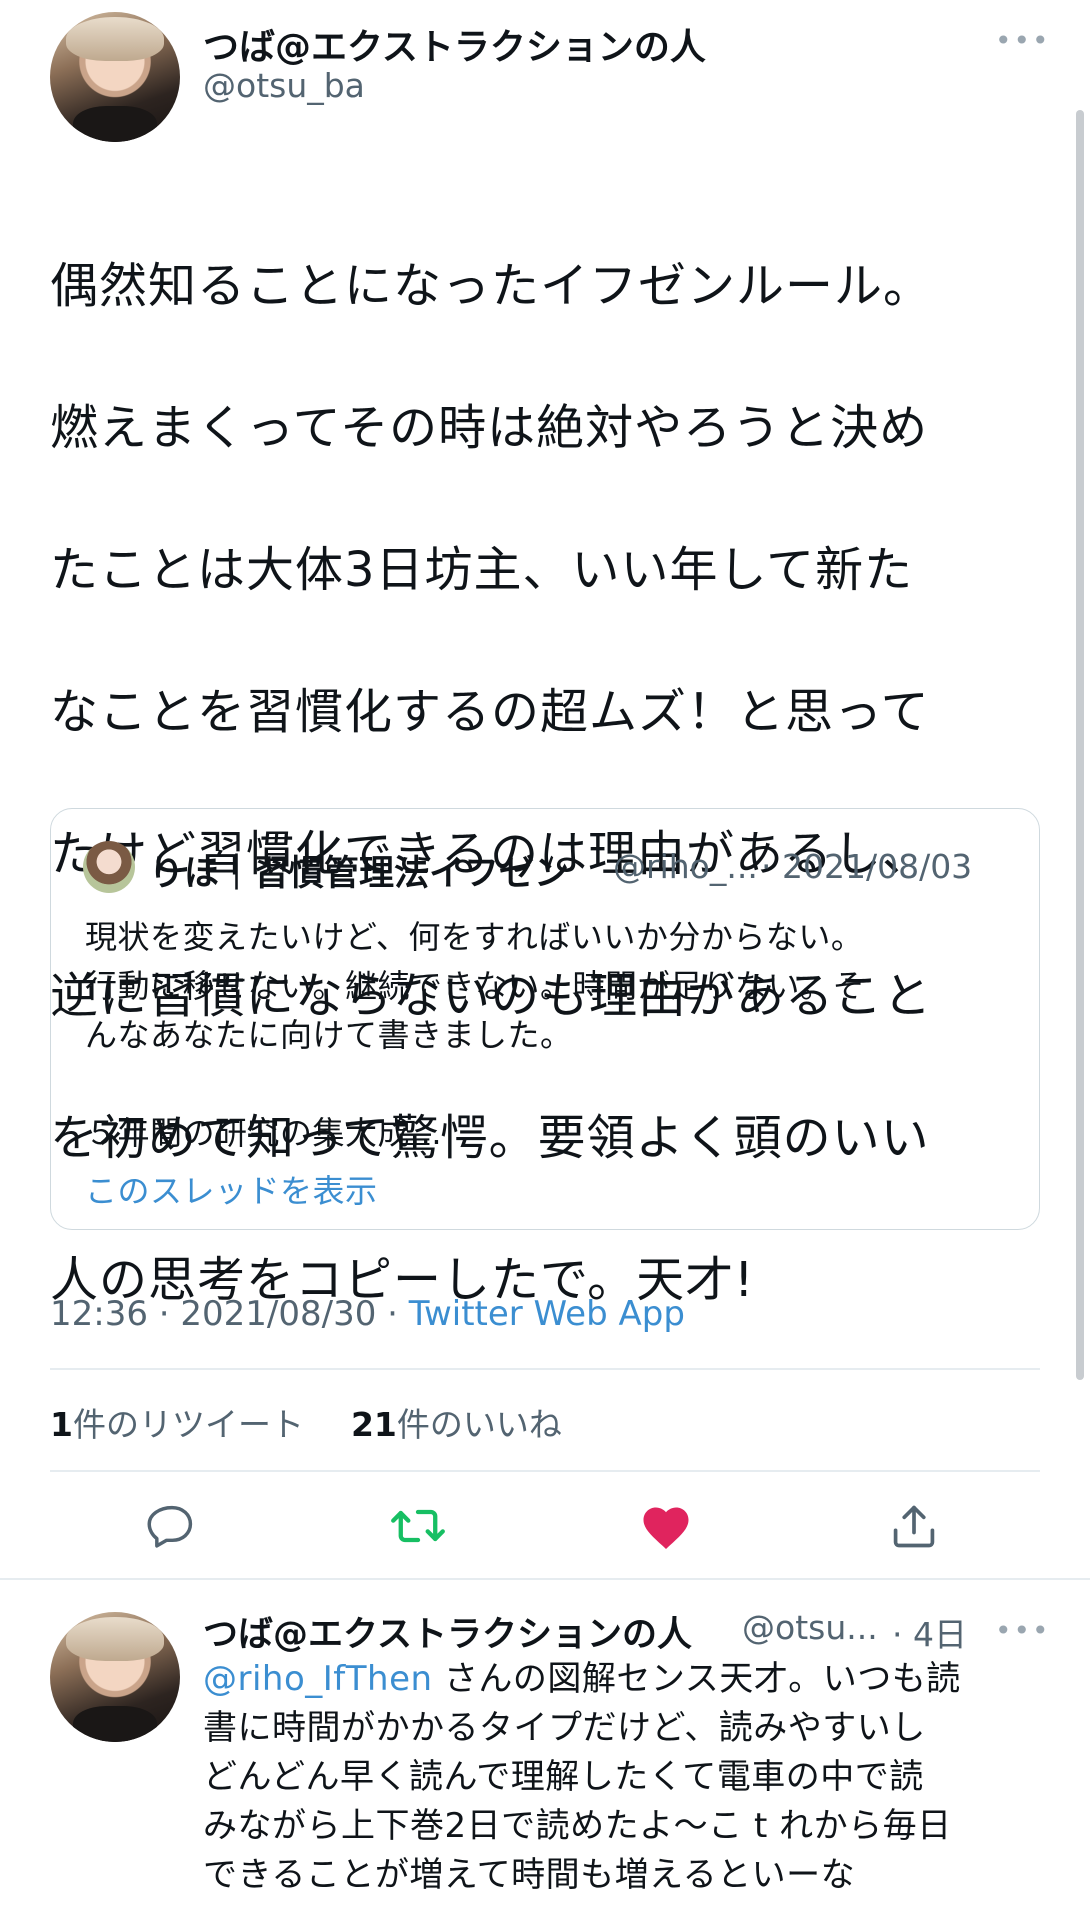 The height and width of the screenshot is (1920, 1090). What do you see at coordinates (529, 1875) in the screenshot?
I see `reply-text-line: できることが増えて時間も増えるといーな` at bounding box center [529, 1875].